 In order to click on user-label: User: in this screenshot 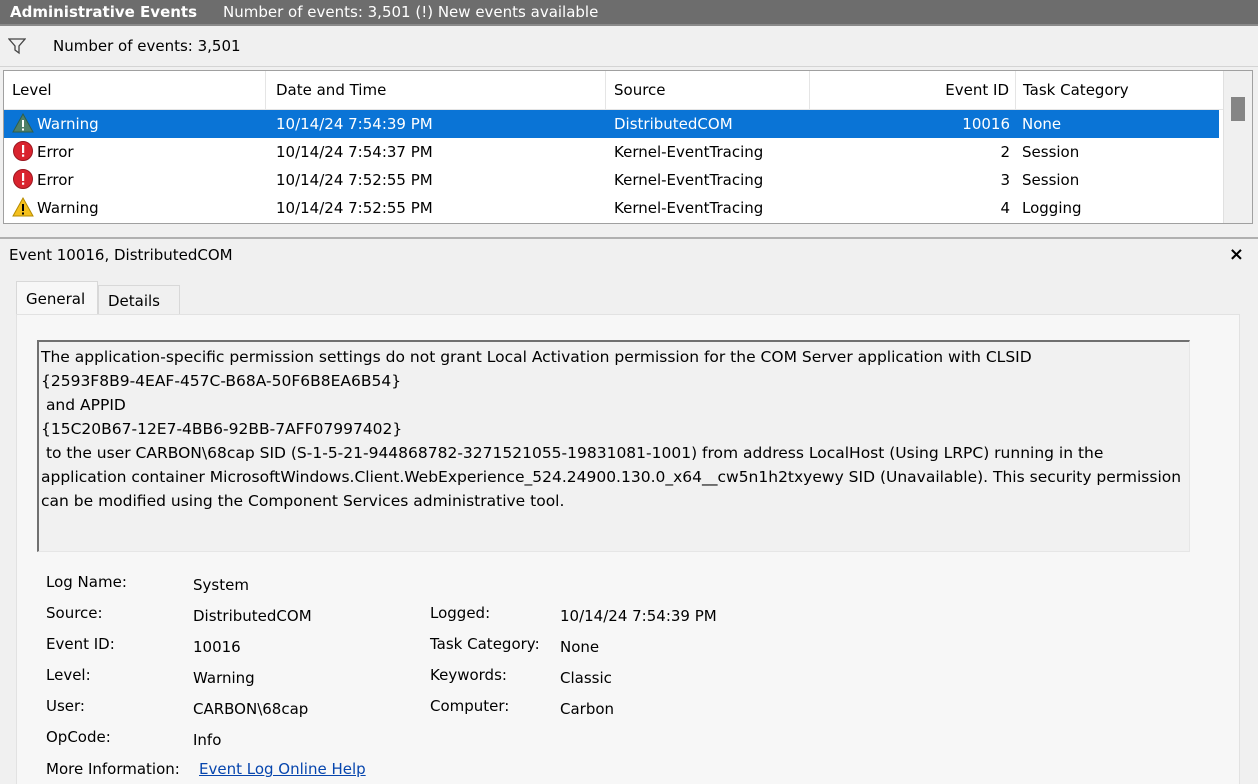, I will do `click(65, 706)`.